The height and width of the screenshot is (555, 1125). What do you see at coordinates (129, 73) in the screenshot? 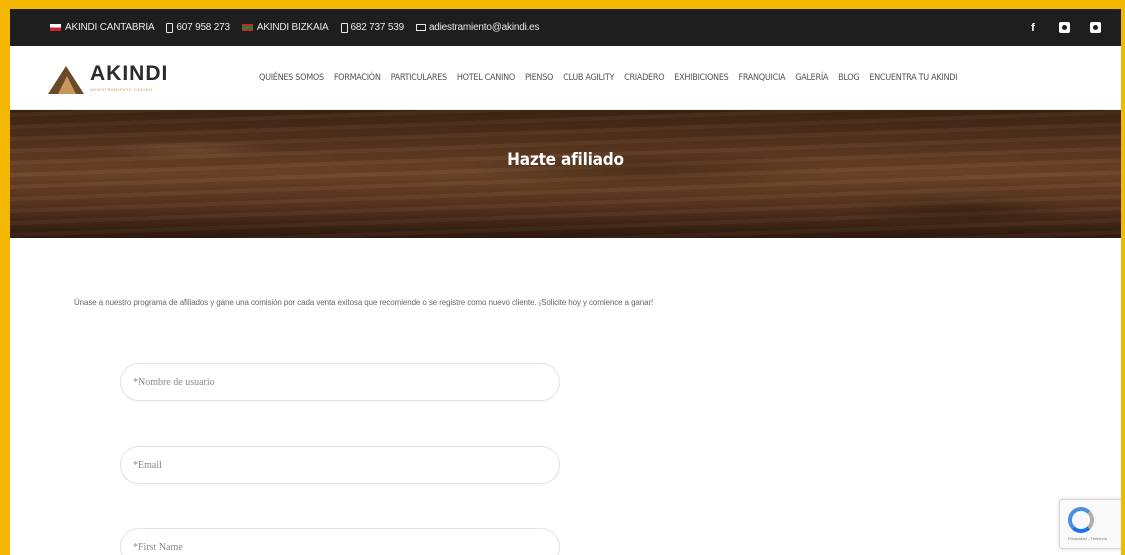
I see `brand-name: AKINDI` at bounding box center [129, 73].